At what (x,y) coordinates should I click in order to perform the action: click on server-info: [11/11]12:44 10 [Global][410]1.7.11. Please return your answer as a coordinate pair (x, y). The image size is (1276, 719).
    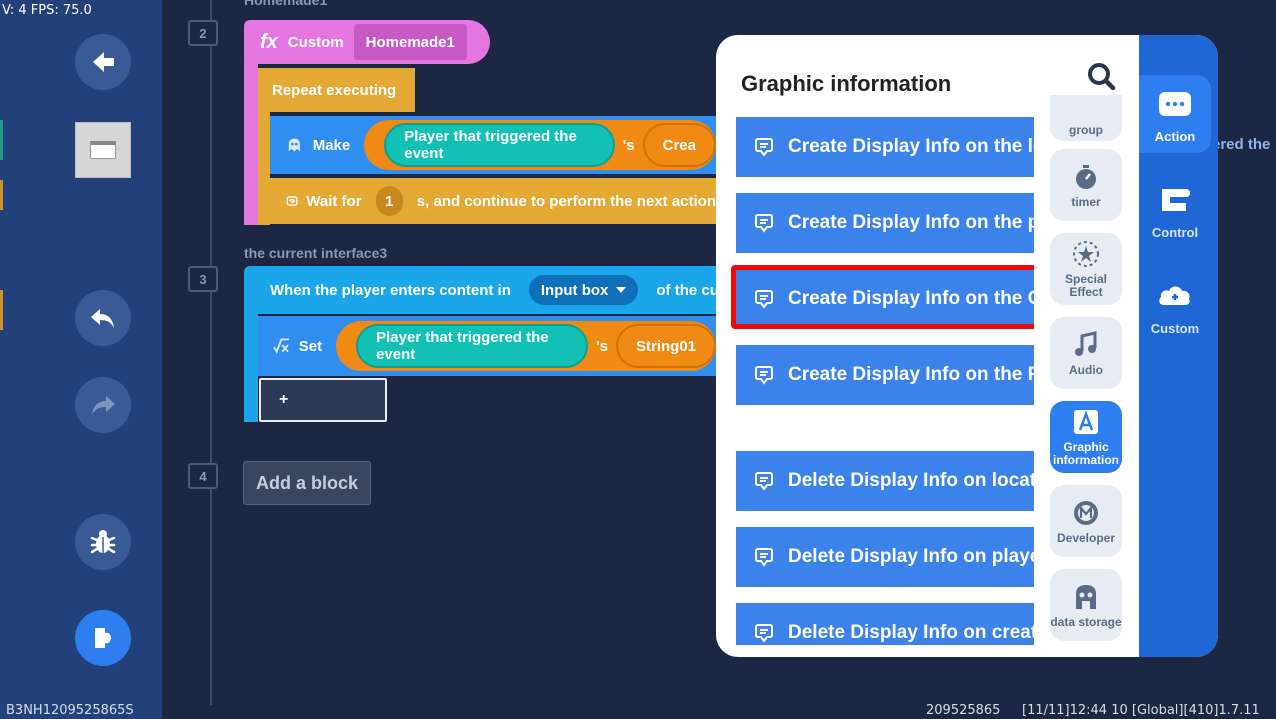
    Looking at the image, I should click on (1141, 710).